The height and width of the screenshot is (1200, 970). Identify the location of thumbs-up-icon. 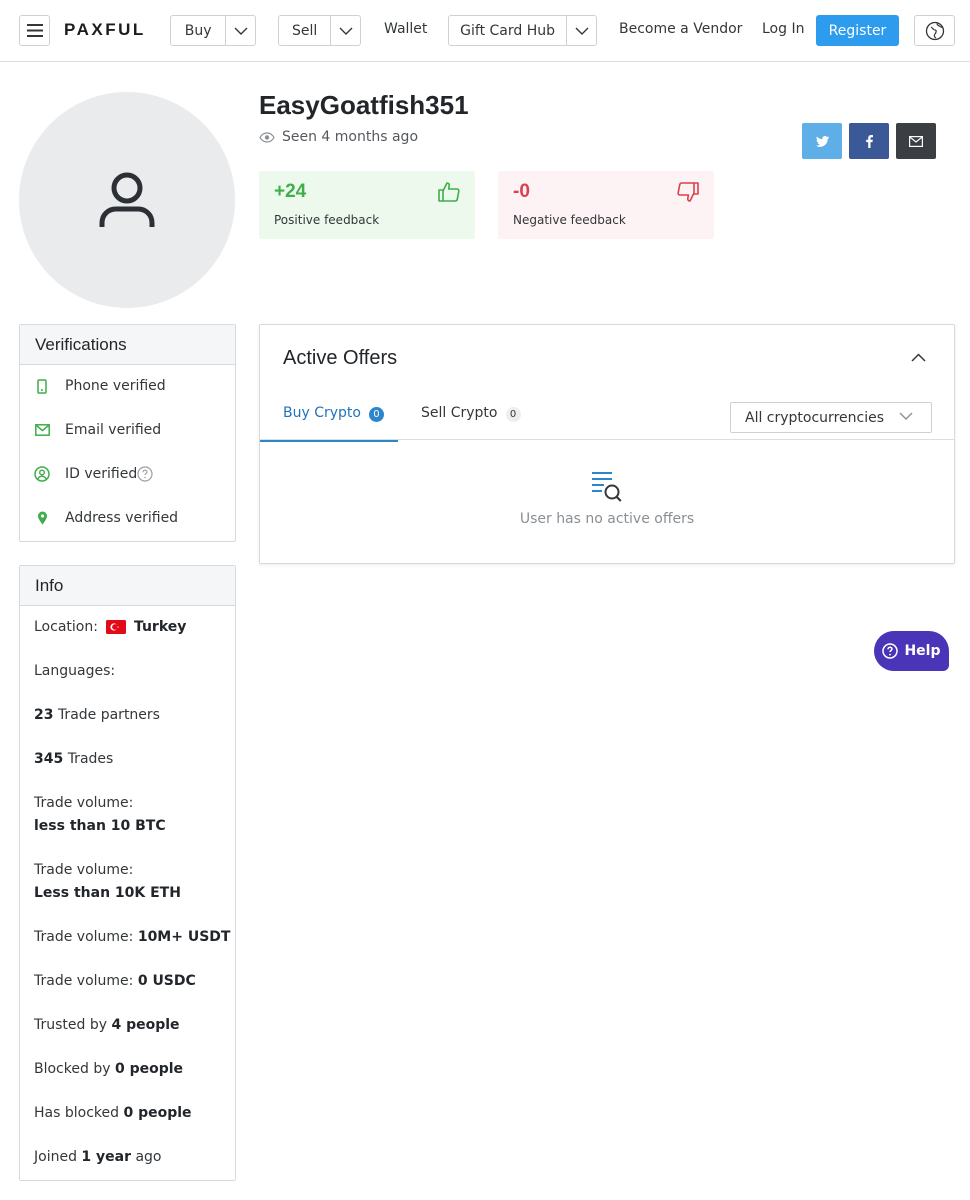
(449, 192).